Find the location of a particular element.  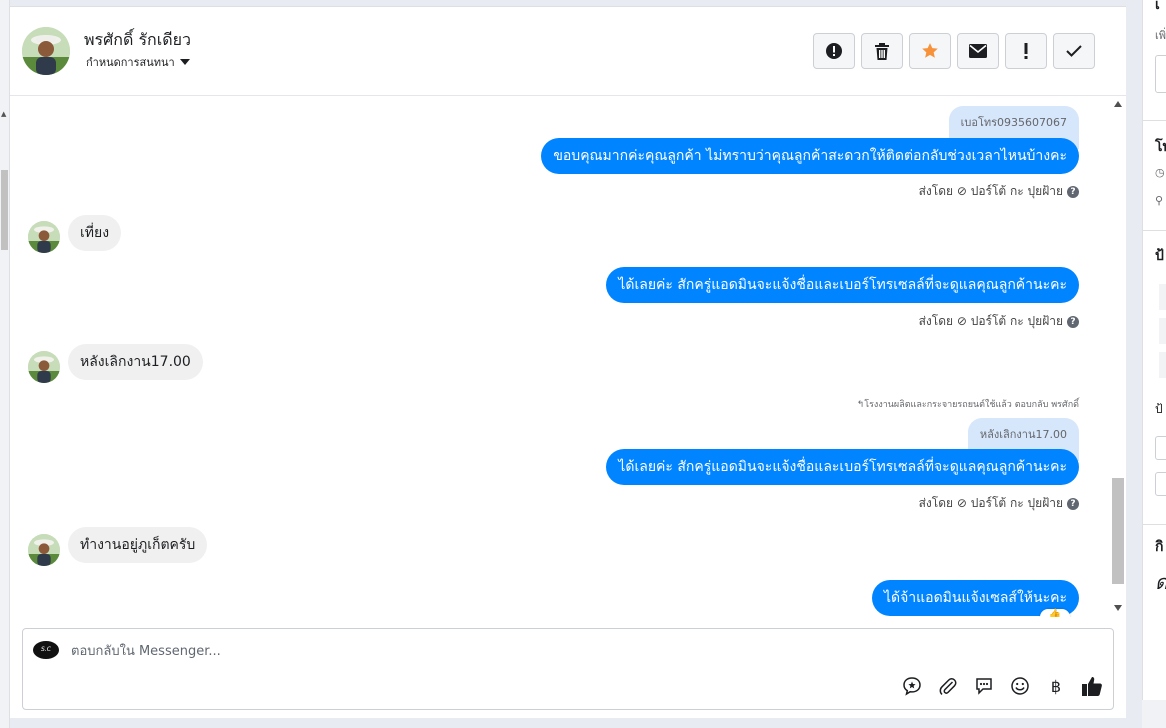

right-panel-scrollbar is located at coordinates (1154, 714).